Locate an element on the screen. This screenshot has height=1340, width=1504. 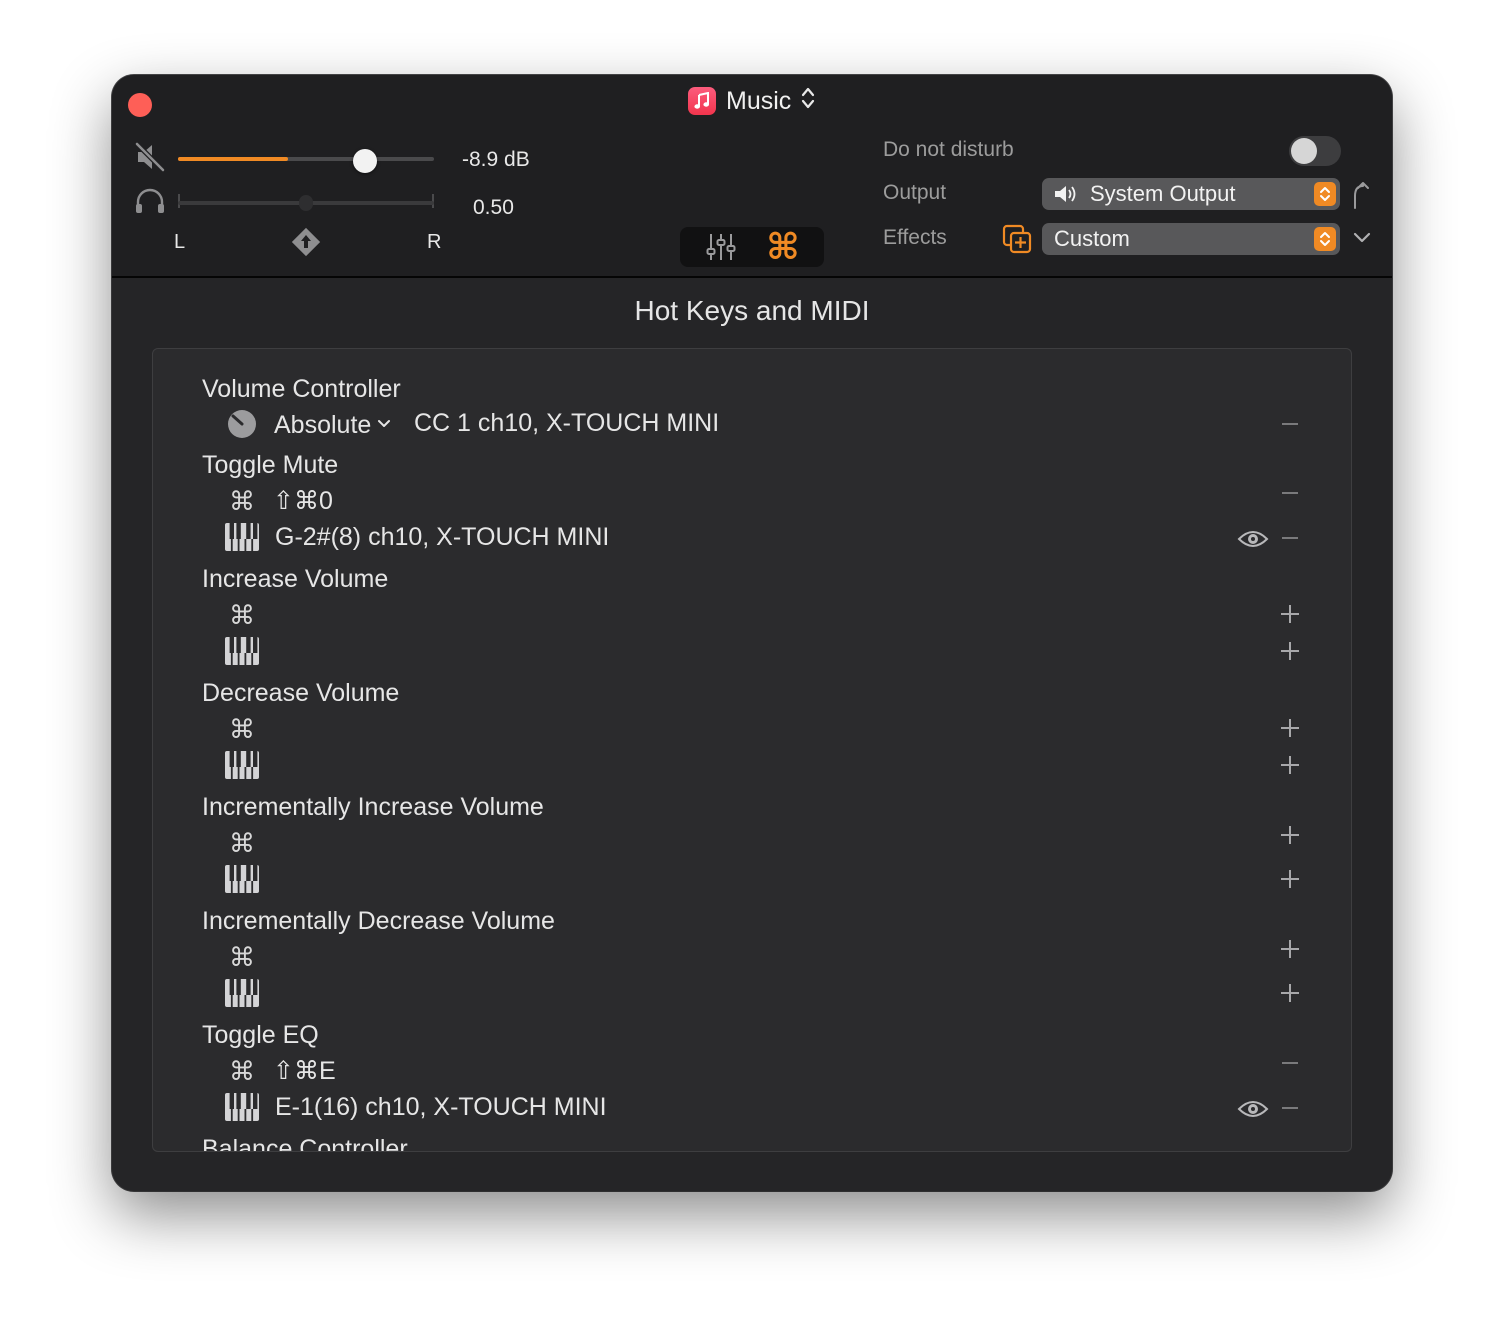
group-title-incrementally-decrease-volume: Incrementally Decrease Volume is located at coordinates (378, 921).